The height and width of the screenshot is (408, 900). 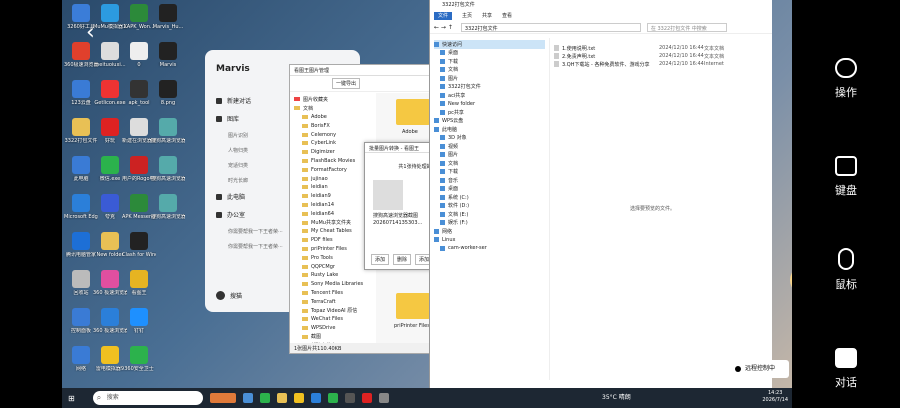 What do you see at coordinates (489, 206) in the screenshot?
I see `nav-item: 软件 (D:)` at bounding box center [489, 206].